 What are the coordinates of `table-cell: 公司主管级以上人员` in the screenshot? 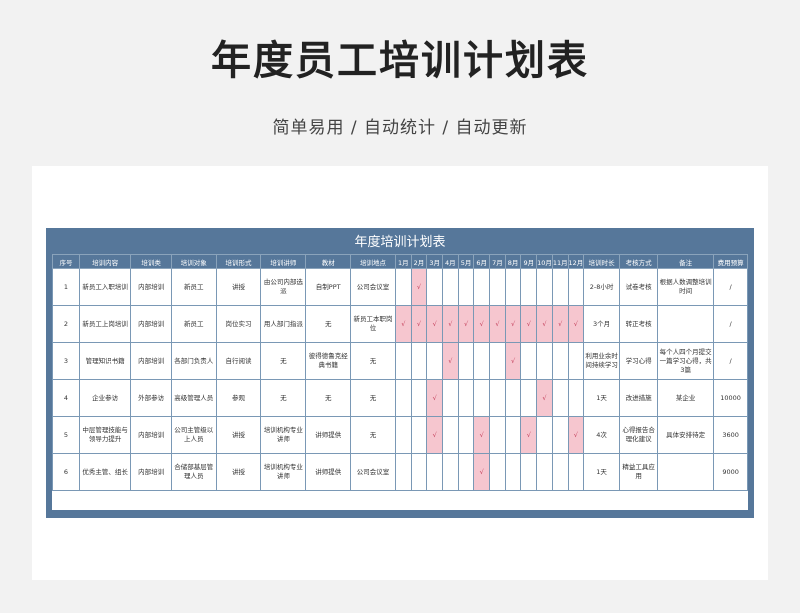 It's located at (193, 435).